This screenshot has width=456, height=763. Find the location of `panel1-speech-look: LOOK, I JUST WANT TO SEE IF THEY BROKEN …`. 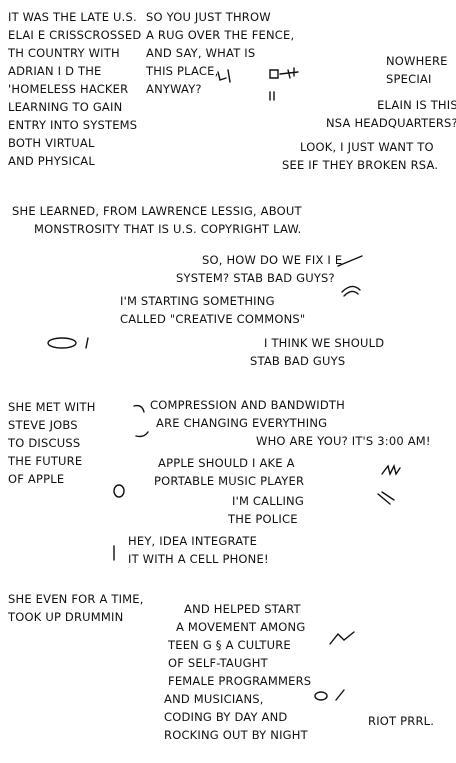

panel1-speech-look: LOOK, I JUST WANT TO SEE IF THEY BROKEN … is located at coordinates (360, 156).